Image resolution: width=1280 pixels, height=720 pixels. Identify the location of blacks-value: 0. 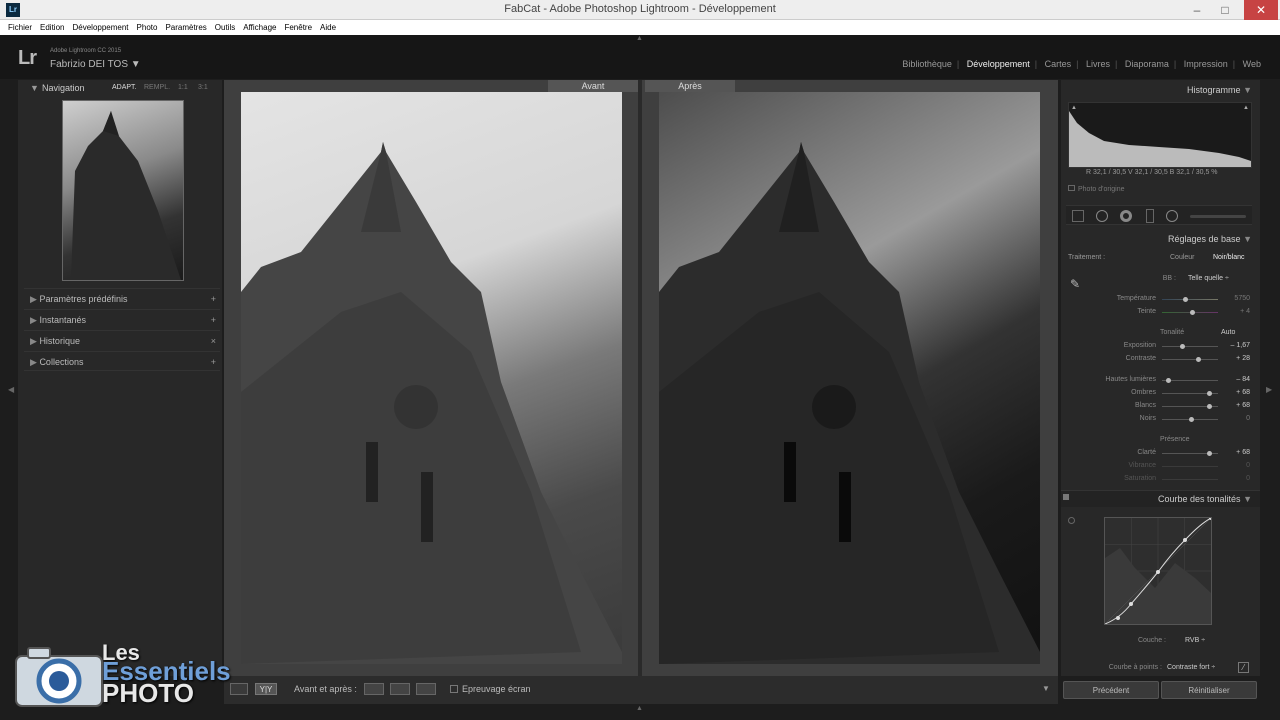
(1236, 418).